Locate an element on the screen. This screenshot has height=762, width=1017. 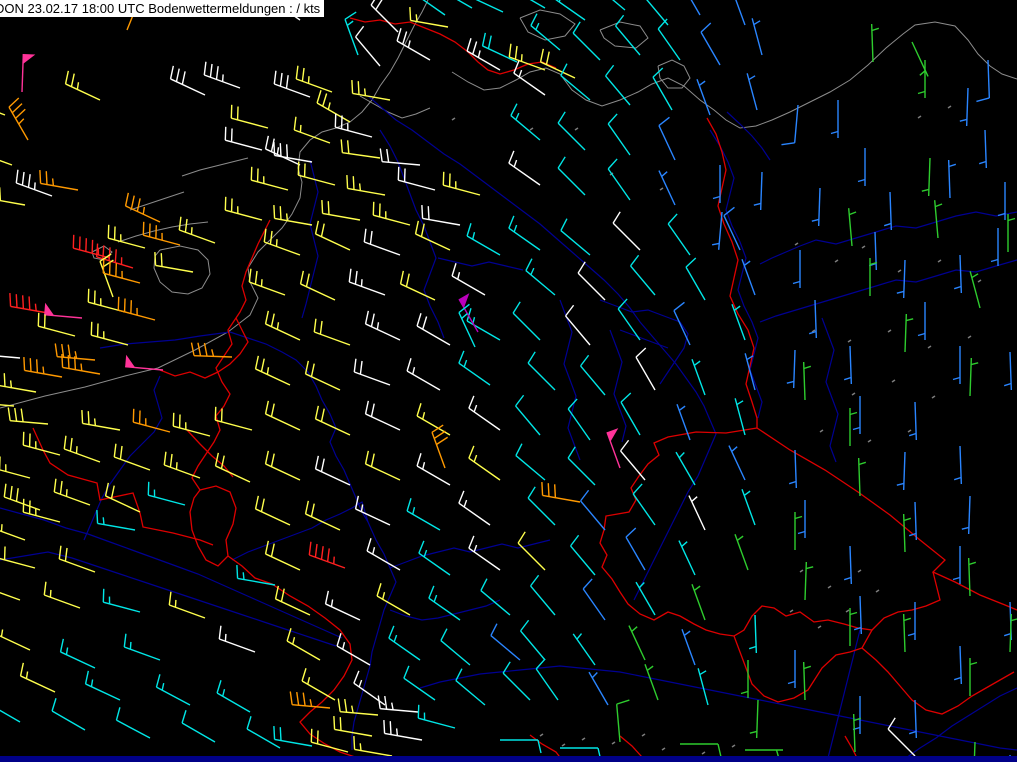
map-frame-bottom-icon is located at coordinates (508, 759).